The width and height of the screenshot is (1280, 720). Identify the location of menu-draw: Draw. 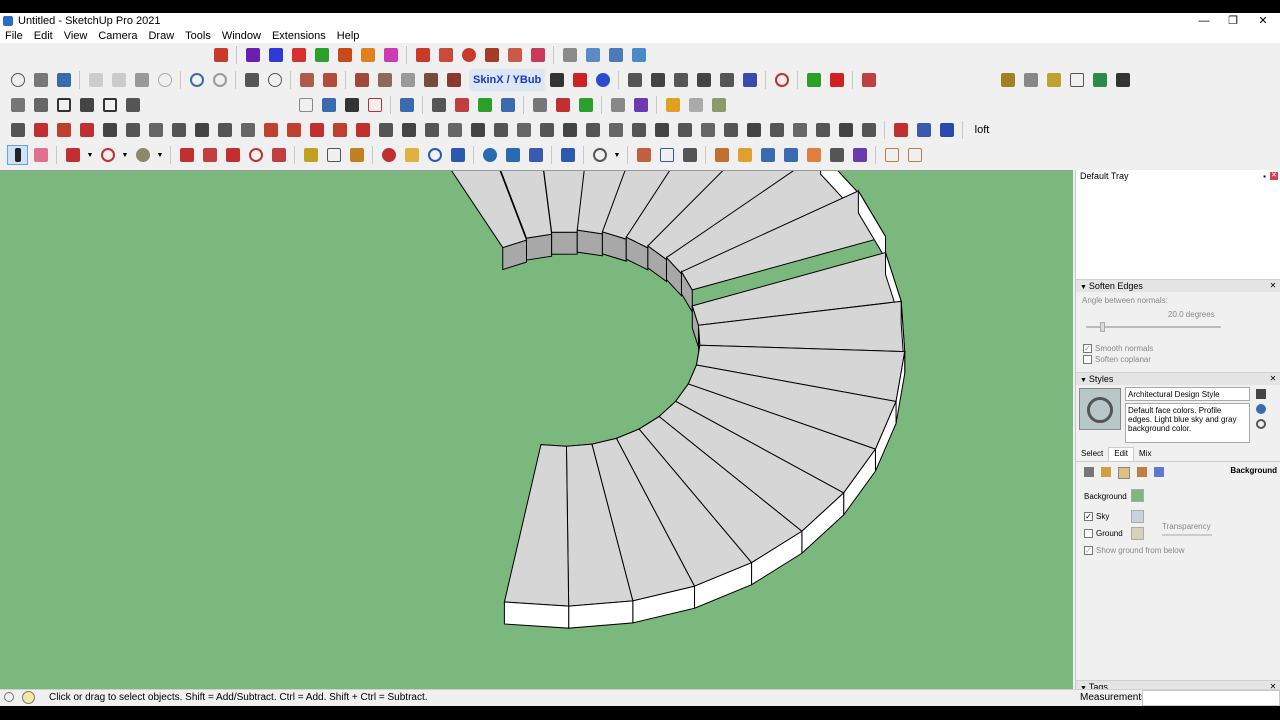
(161, 36).